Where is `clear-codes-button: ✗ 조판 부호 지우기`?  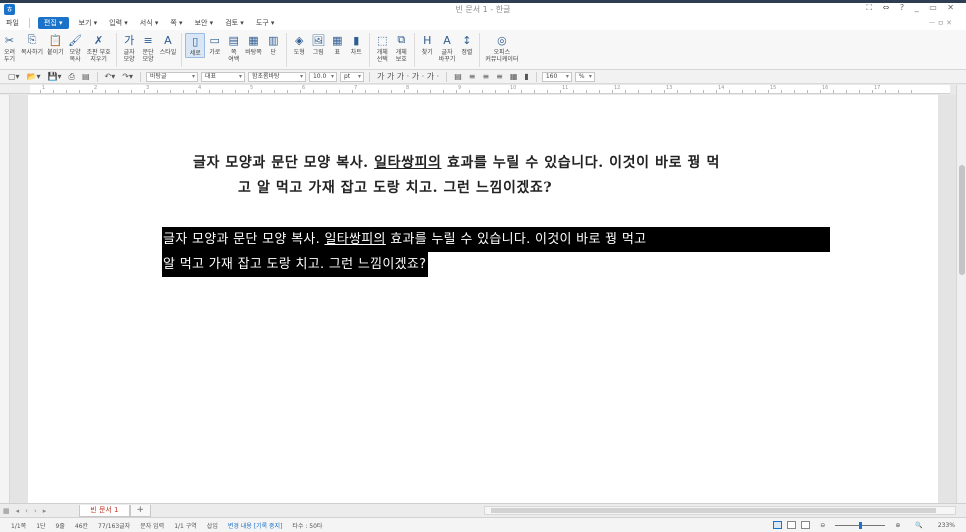
clear-codes-button: ✗ 조판 부호 지우기 is located at coordinates (99, 48).